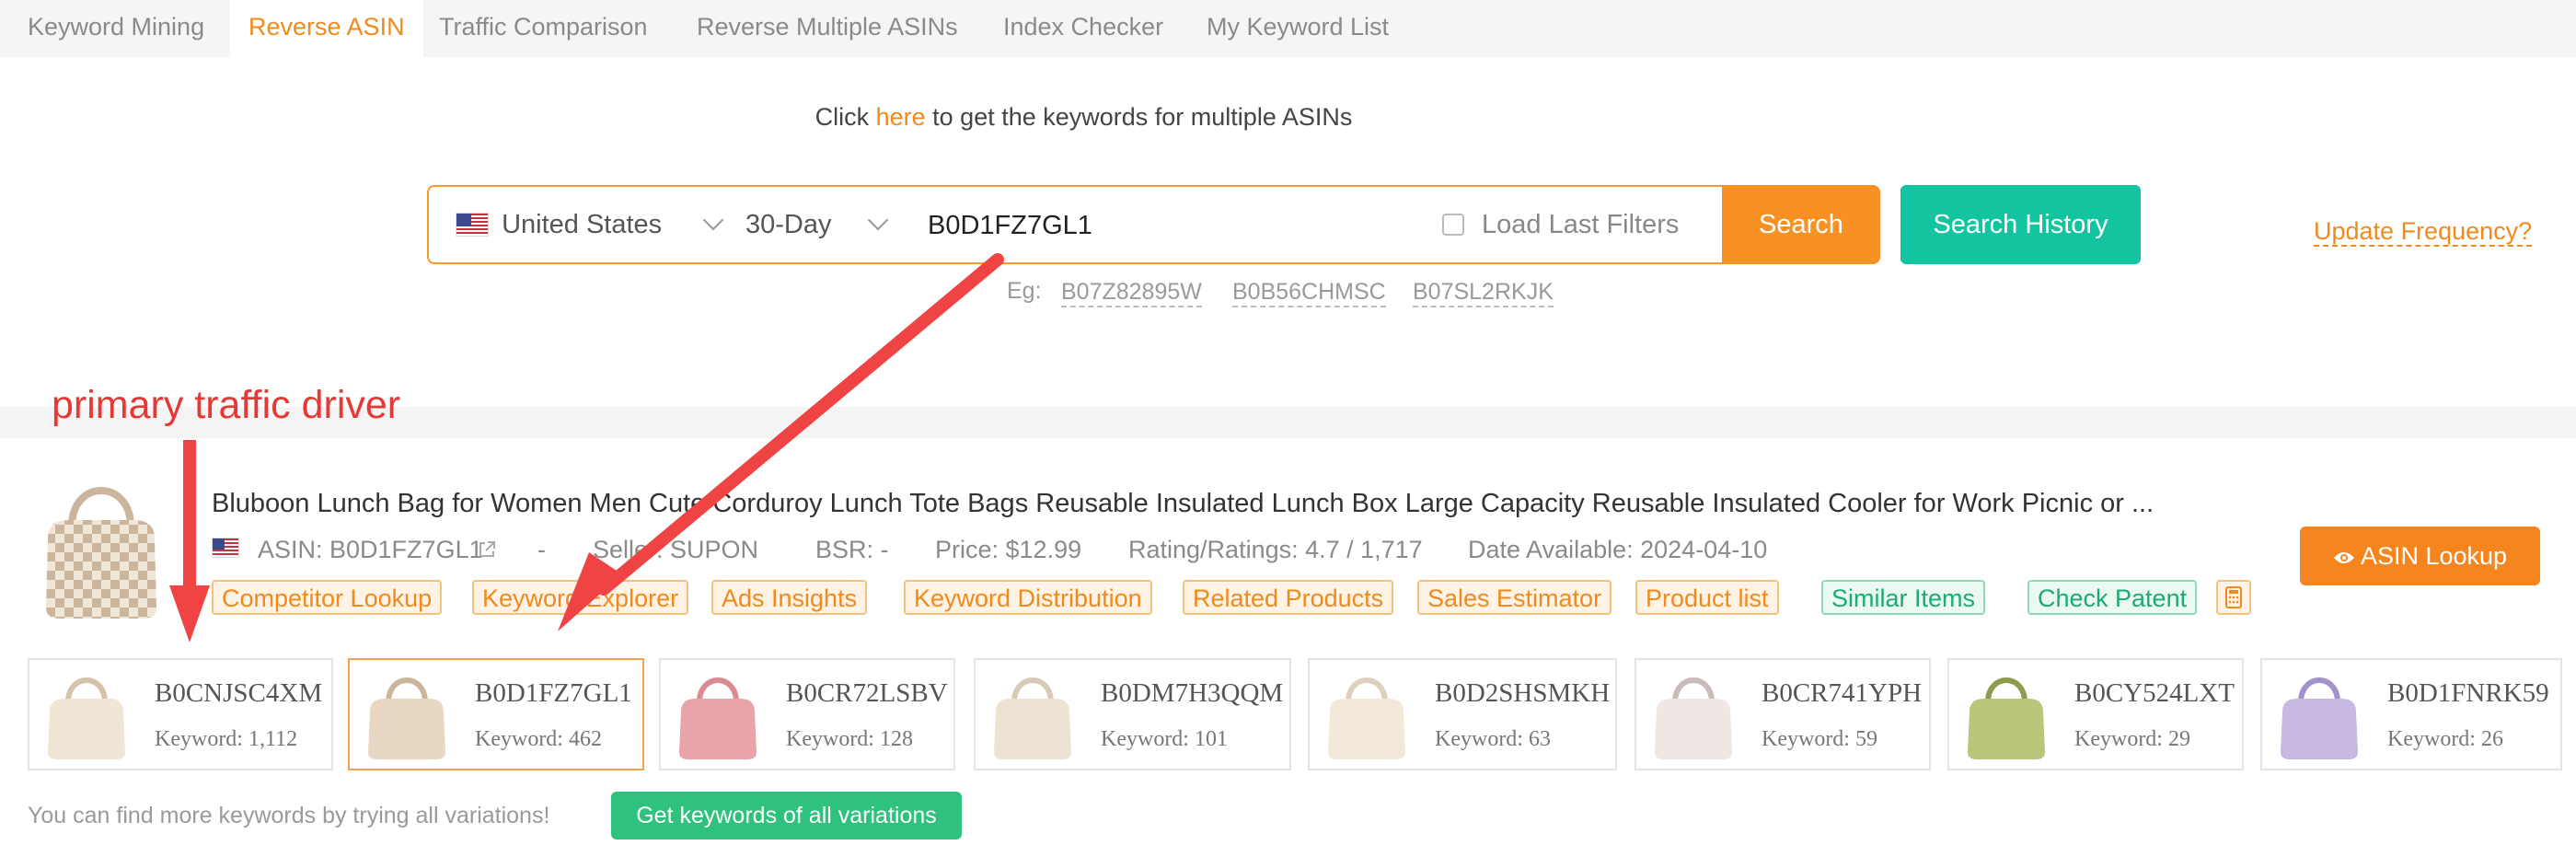  Describe the element at coordinates (2343, 557) in the screenshot. I see `eye-icon` at that location.